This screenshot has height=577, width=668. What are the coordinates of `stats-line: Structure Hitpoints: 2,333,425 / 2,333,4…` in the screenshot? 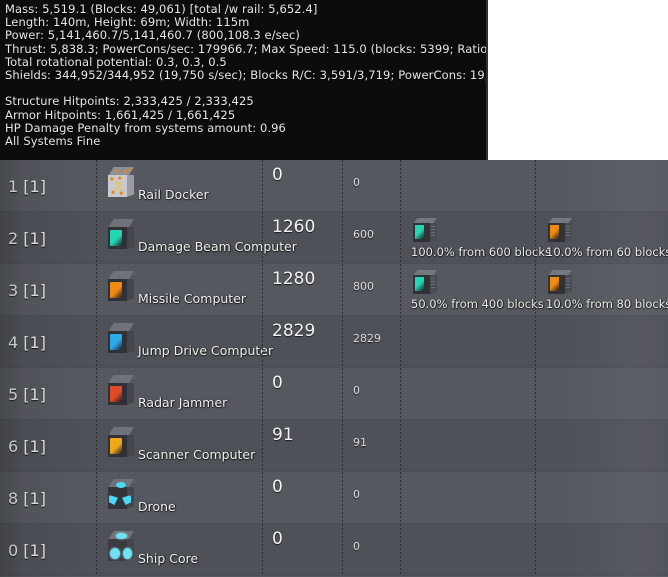 It's located at (129, 101).